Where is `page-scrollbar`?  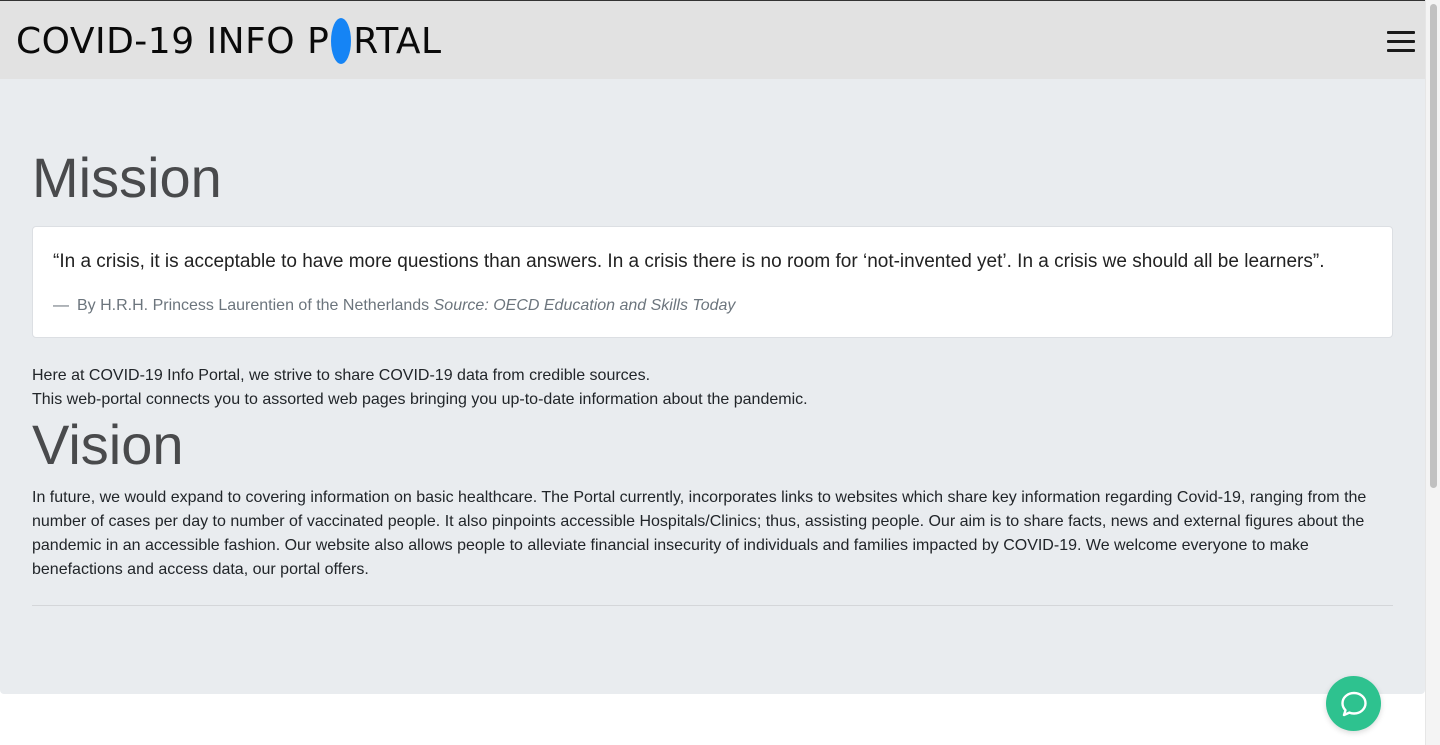 page-scrollbar is located at coordinates (1432, 372).